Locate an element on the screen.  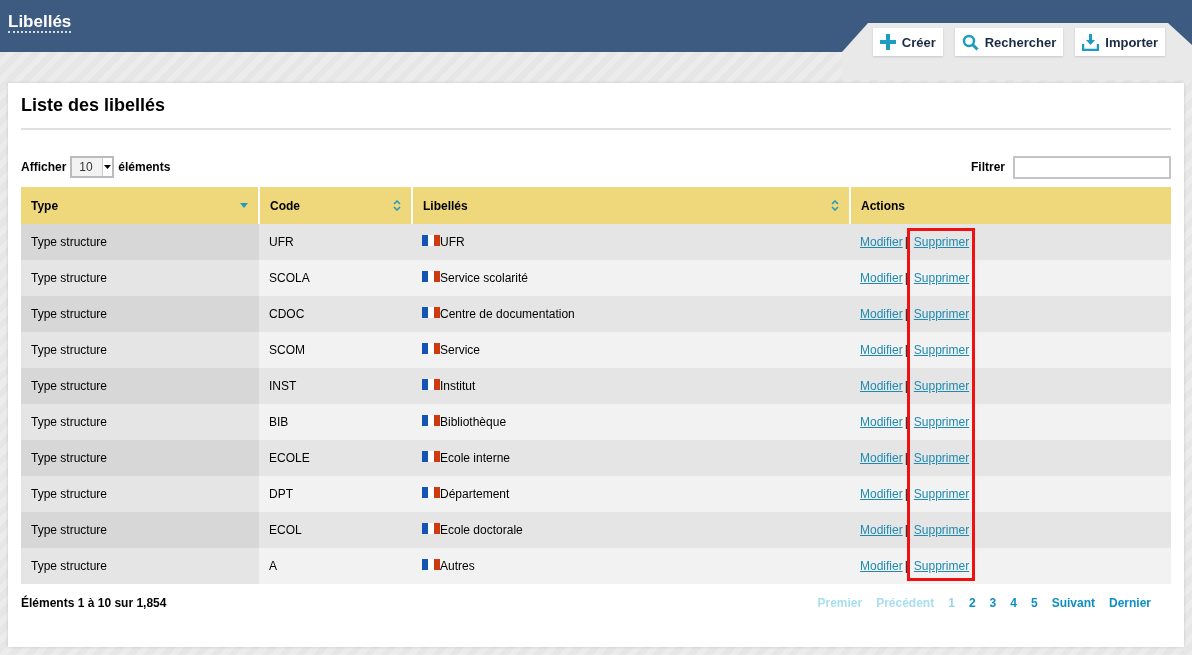
label-text: Bibliothèque is located at coordinates (473, 422).